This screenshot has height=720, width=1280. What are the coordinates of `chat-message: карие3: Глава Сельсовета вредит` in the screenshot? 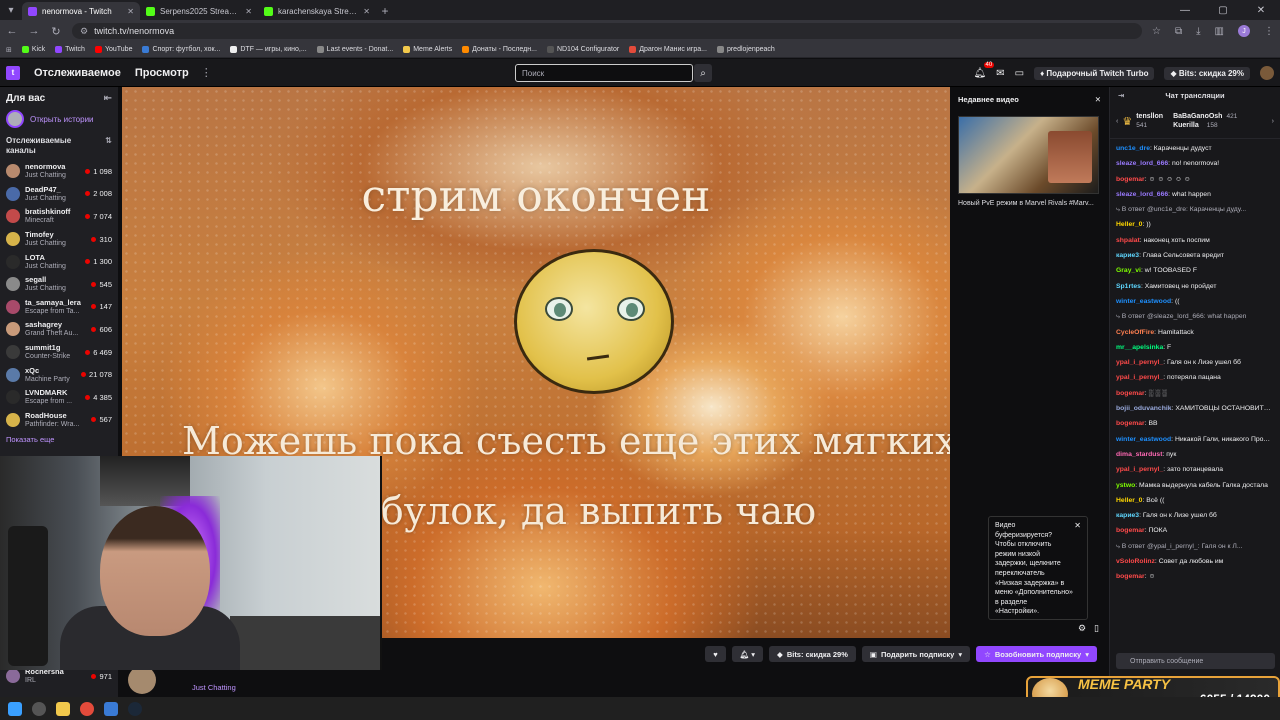 It's located at (1195, 255).